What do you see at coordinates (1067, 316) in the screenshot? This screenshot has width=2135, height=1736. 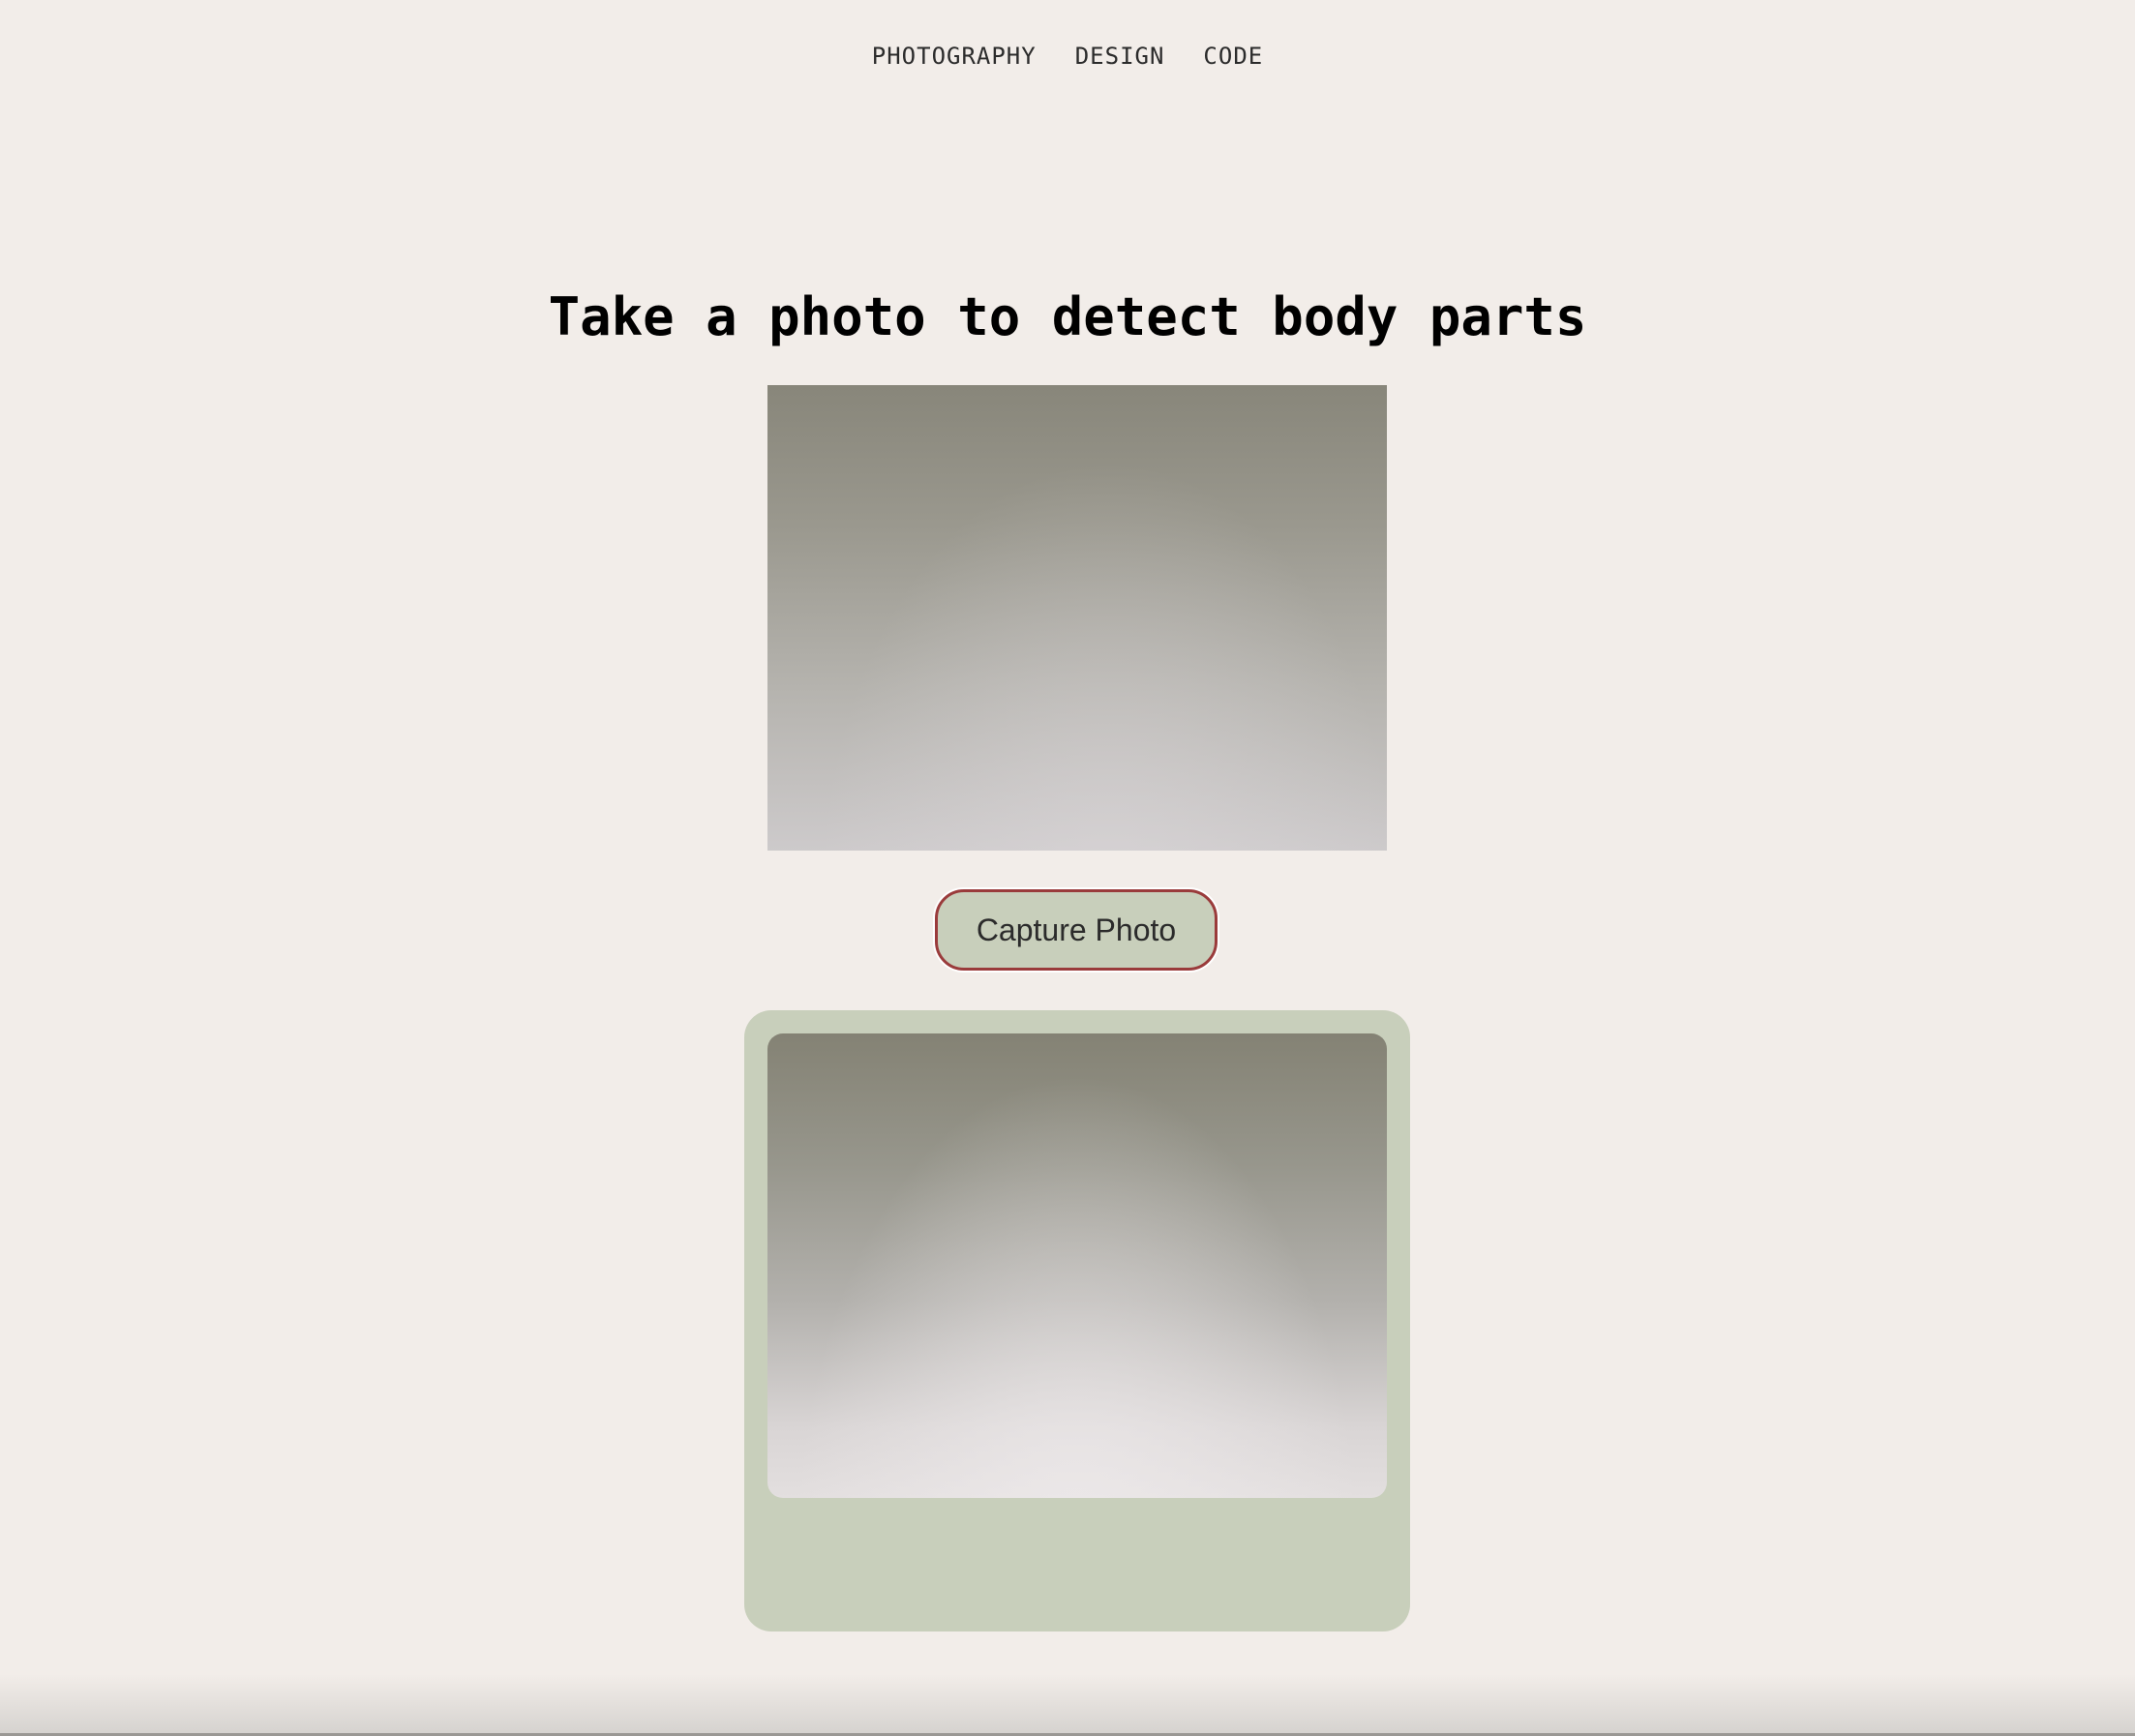 I see `page-title: Take a photo to detect body parts` at bounding box center [1067, 316].